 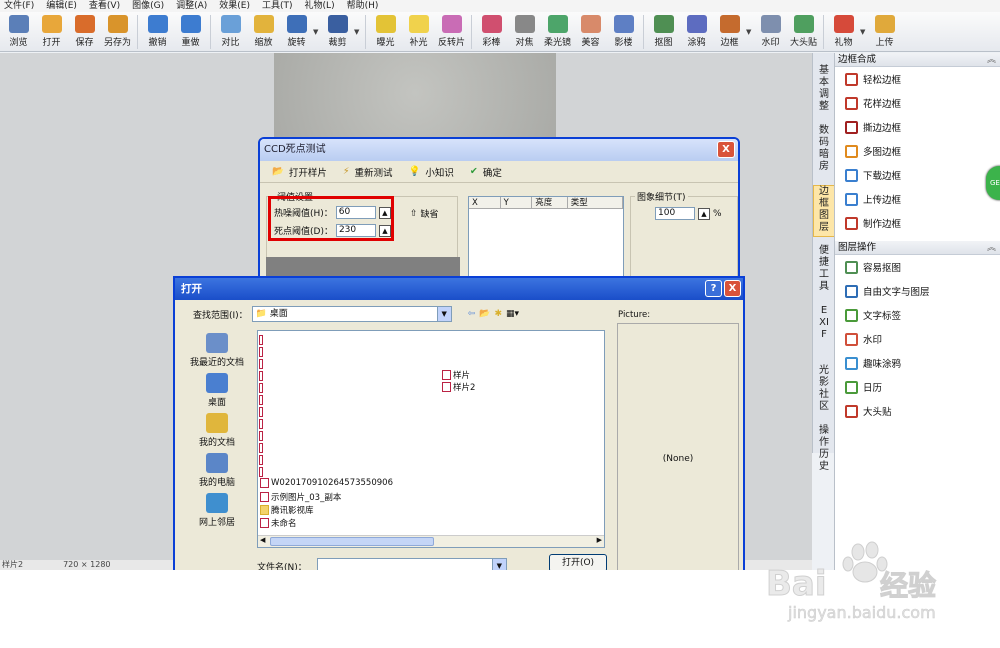 I want to click on sidebar-tab-1: 数码暗房, so click(x=824, y=151).